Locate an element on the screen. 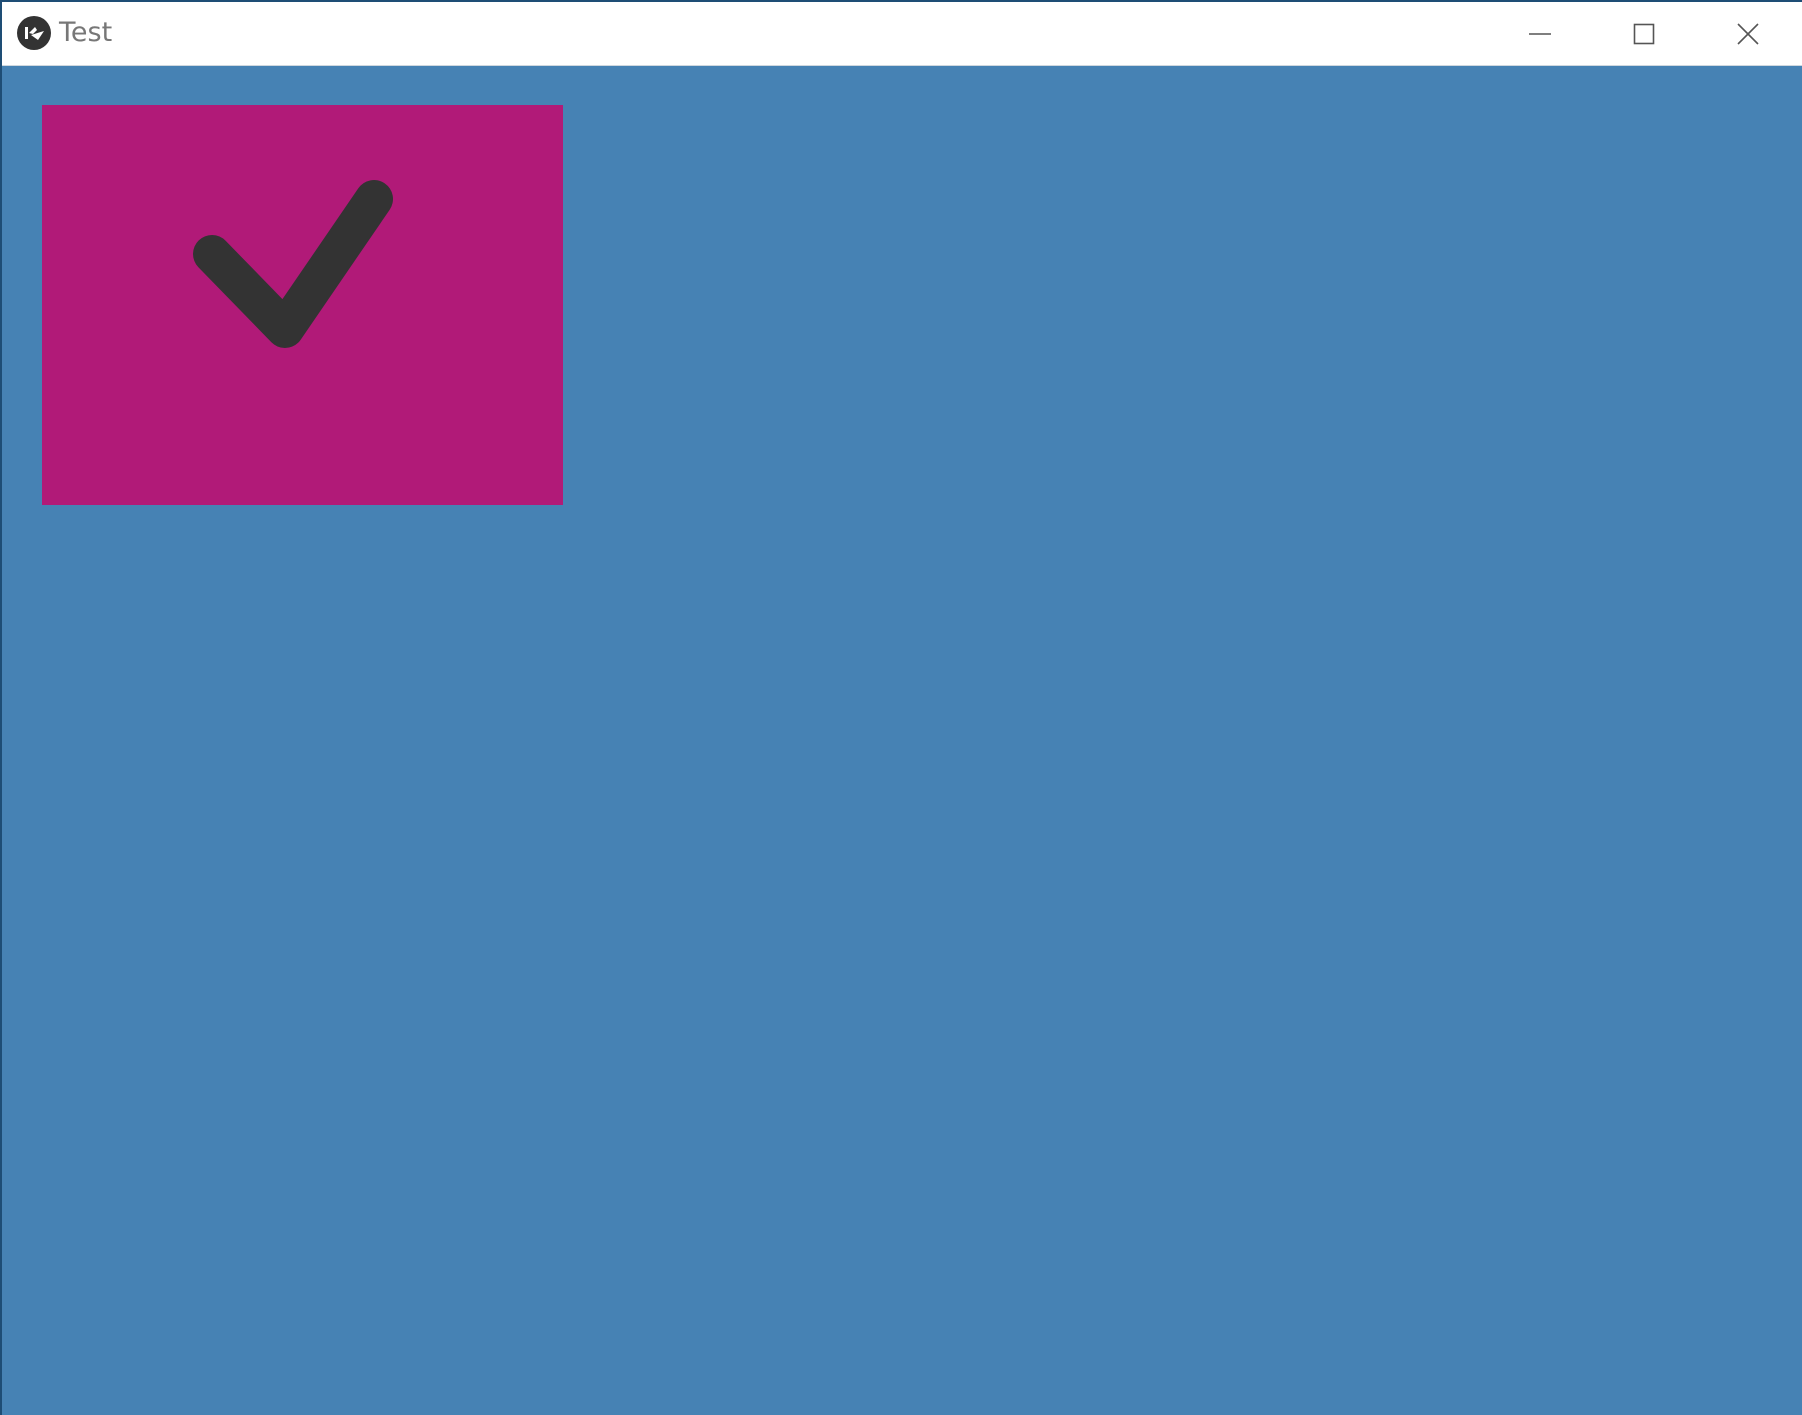  minimize-button is located at coordinates (1540, 33).